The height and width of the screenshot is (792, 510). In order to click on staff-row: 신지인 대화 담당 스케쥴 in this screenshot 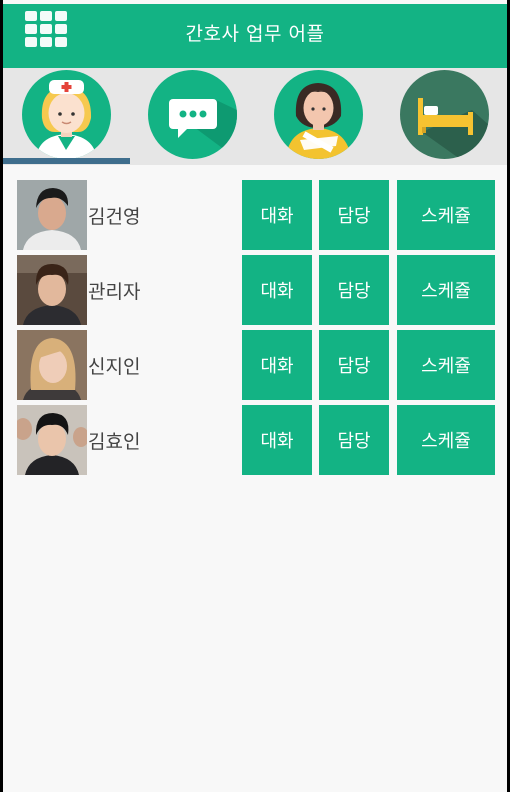, I will do `click(257, 365)`.